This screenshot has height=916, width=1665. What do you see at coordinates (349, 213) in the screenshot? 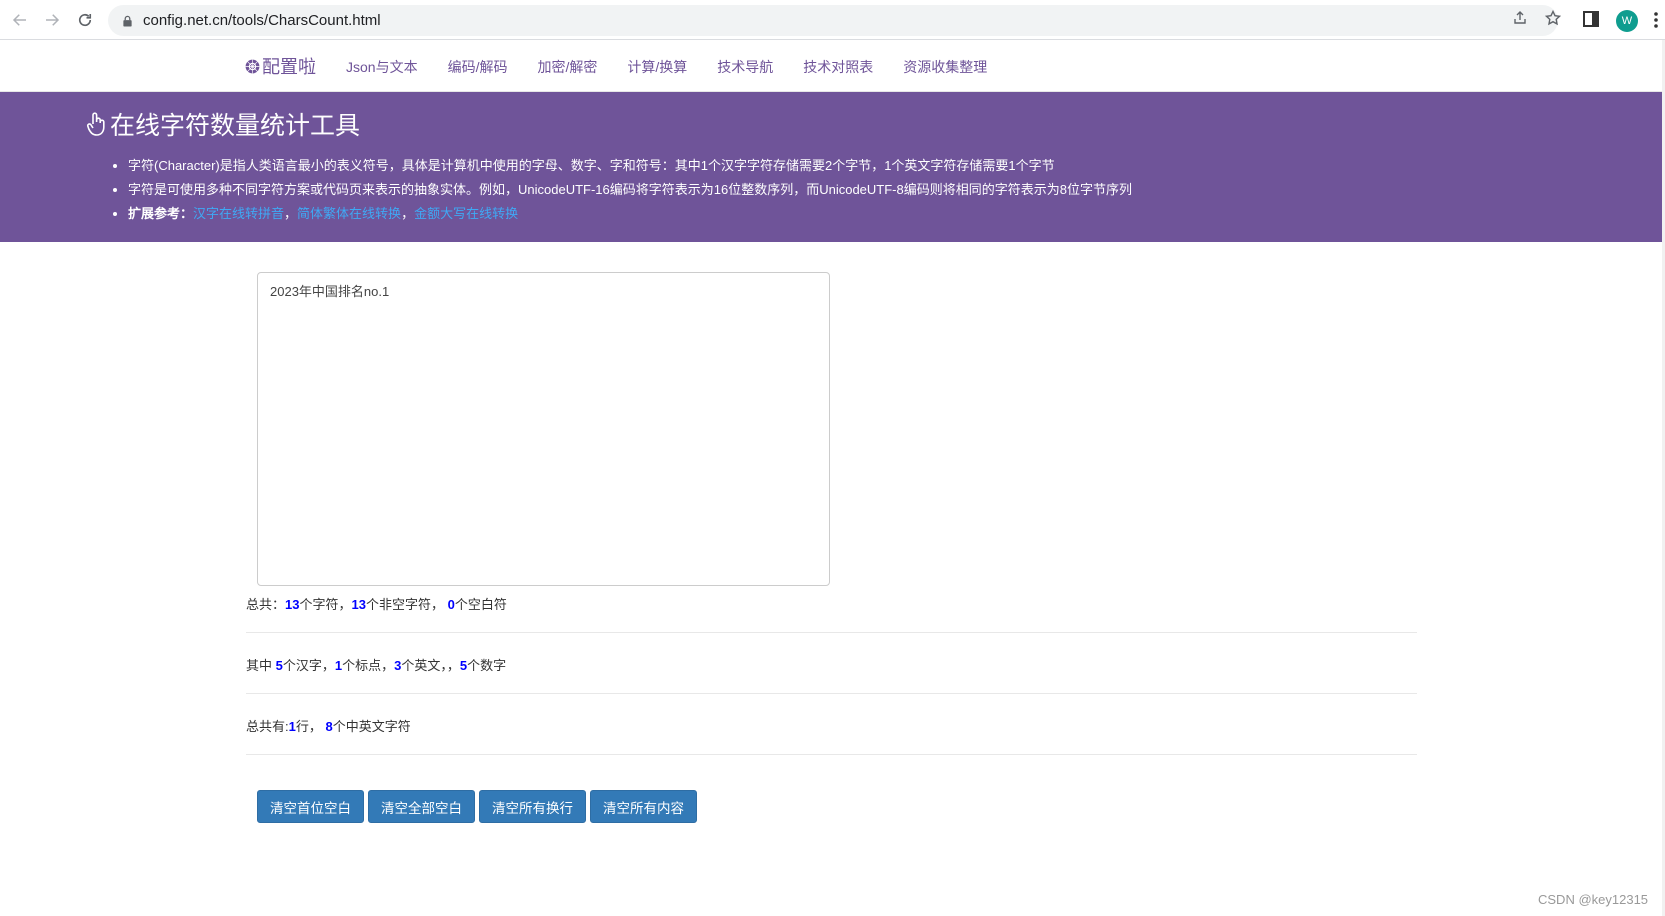
I see `link-simplified-traditional: 简体繁体在线转换` at bounding box center [349, 213].